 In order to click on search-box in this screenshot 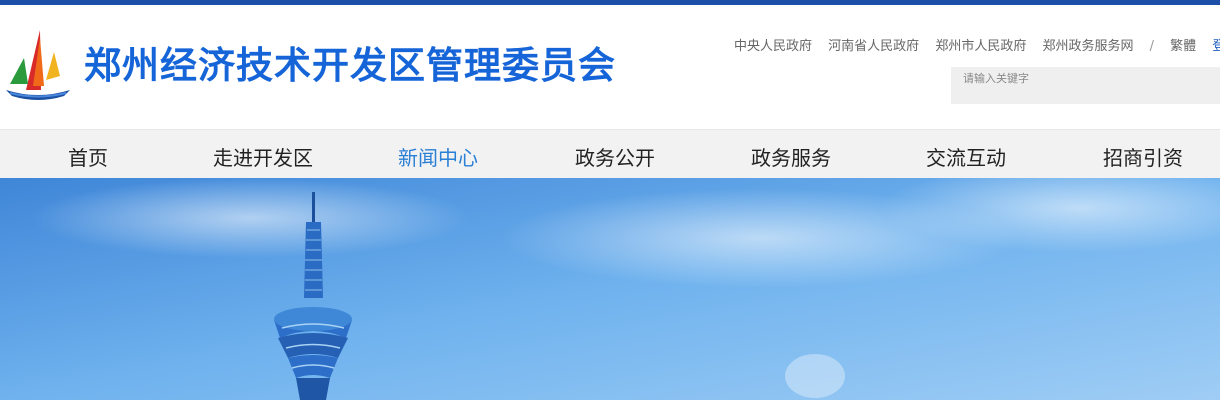, I will do `click(1085, 85)`.